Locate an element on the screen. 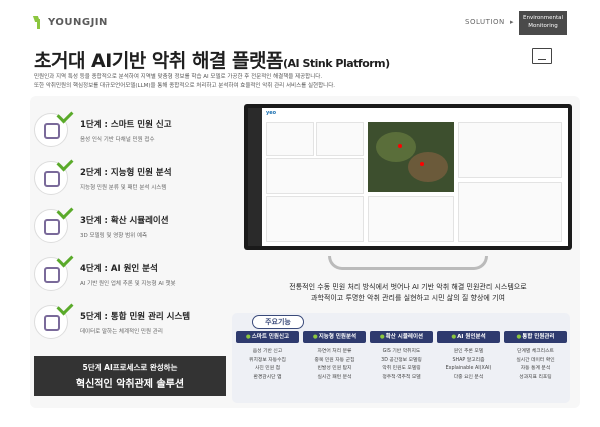 This screenshot has width=600, height=427. step-1-icon is located at coordinates (54, 126).